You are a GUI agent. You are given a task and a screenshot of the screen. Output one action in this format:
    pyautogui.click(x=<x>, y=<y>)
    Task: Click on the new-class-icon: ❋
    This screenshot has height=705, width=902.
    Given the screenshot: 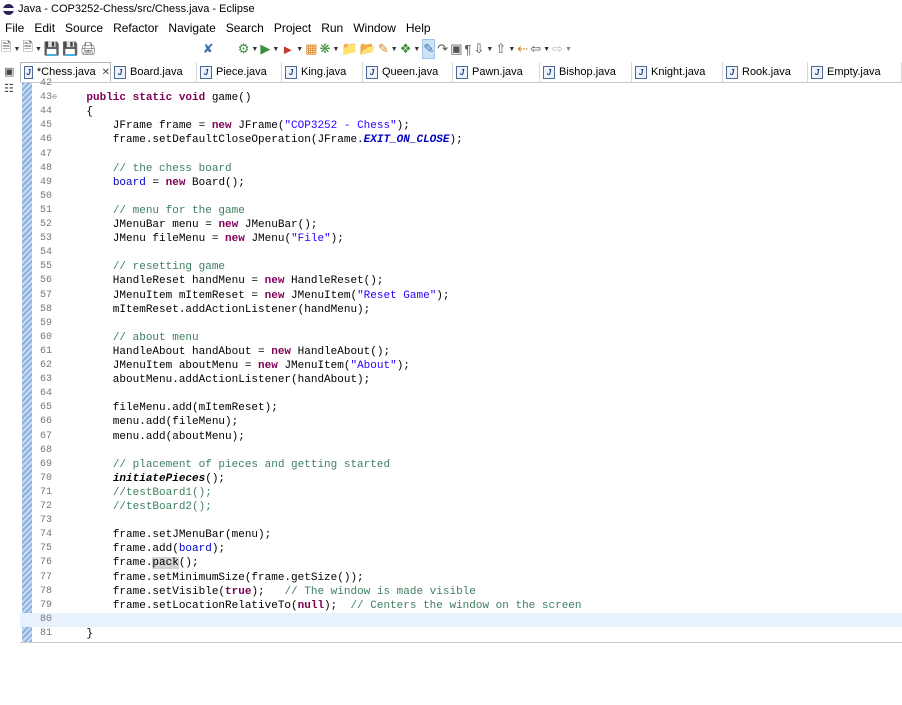 What is the action you would take?
    pyautogui.click(x=325, y=49)
    